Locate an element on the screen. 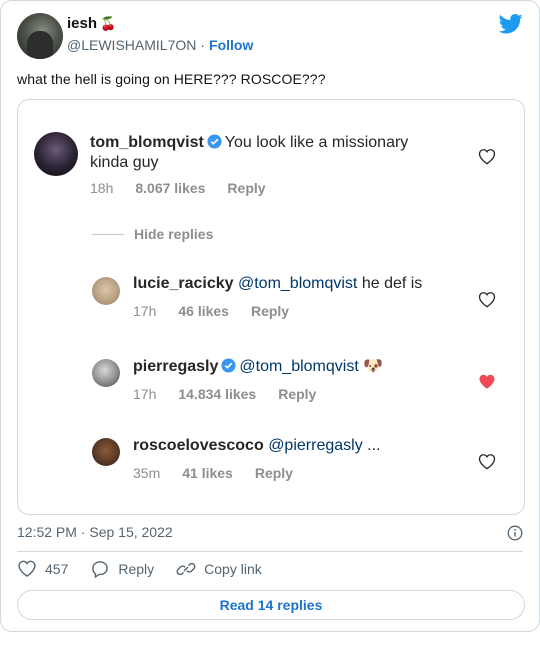  copy-link-action: Copy link is located at coordinates (219, 569).